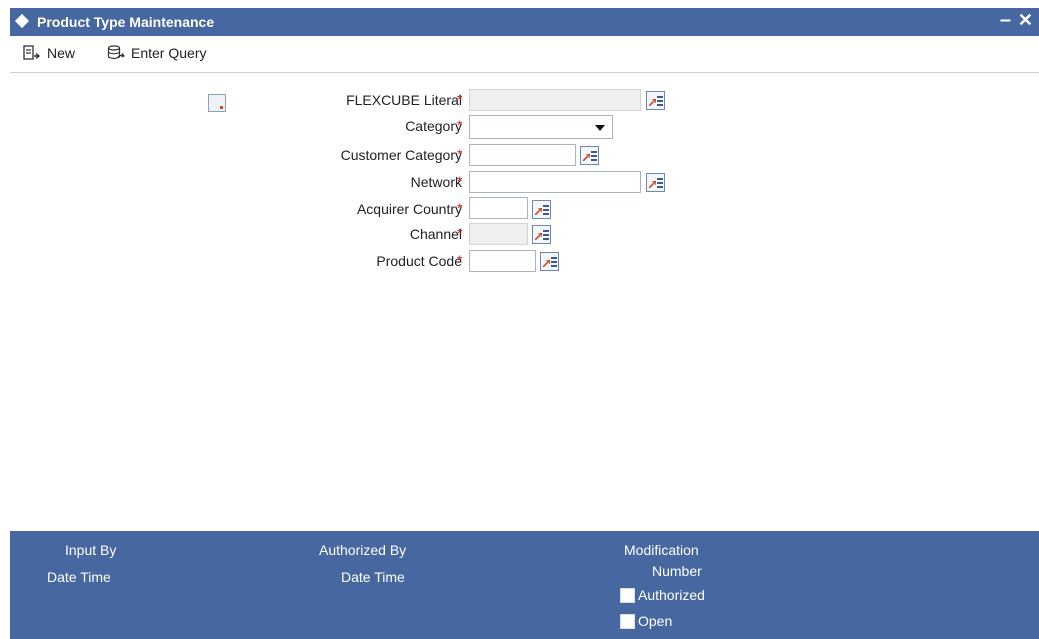 This screenshot has width=1039, height=639. What do you see at coordinates (661, 550) in the screenshot?
I see `modification-label: Modification` at bounding box center [661, 550].